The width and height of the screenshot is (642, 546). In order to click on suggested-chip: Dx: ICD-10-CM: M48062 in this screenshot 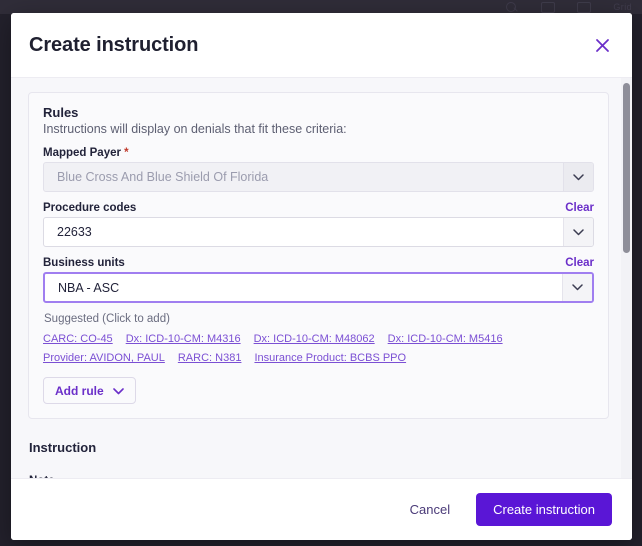, I will do `click(314, 339)`.